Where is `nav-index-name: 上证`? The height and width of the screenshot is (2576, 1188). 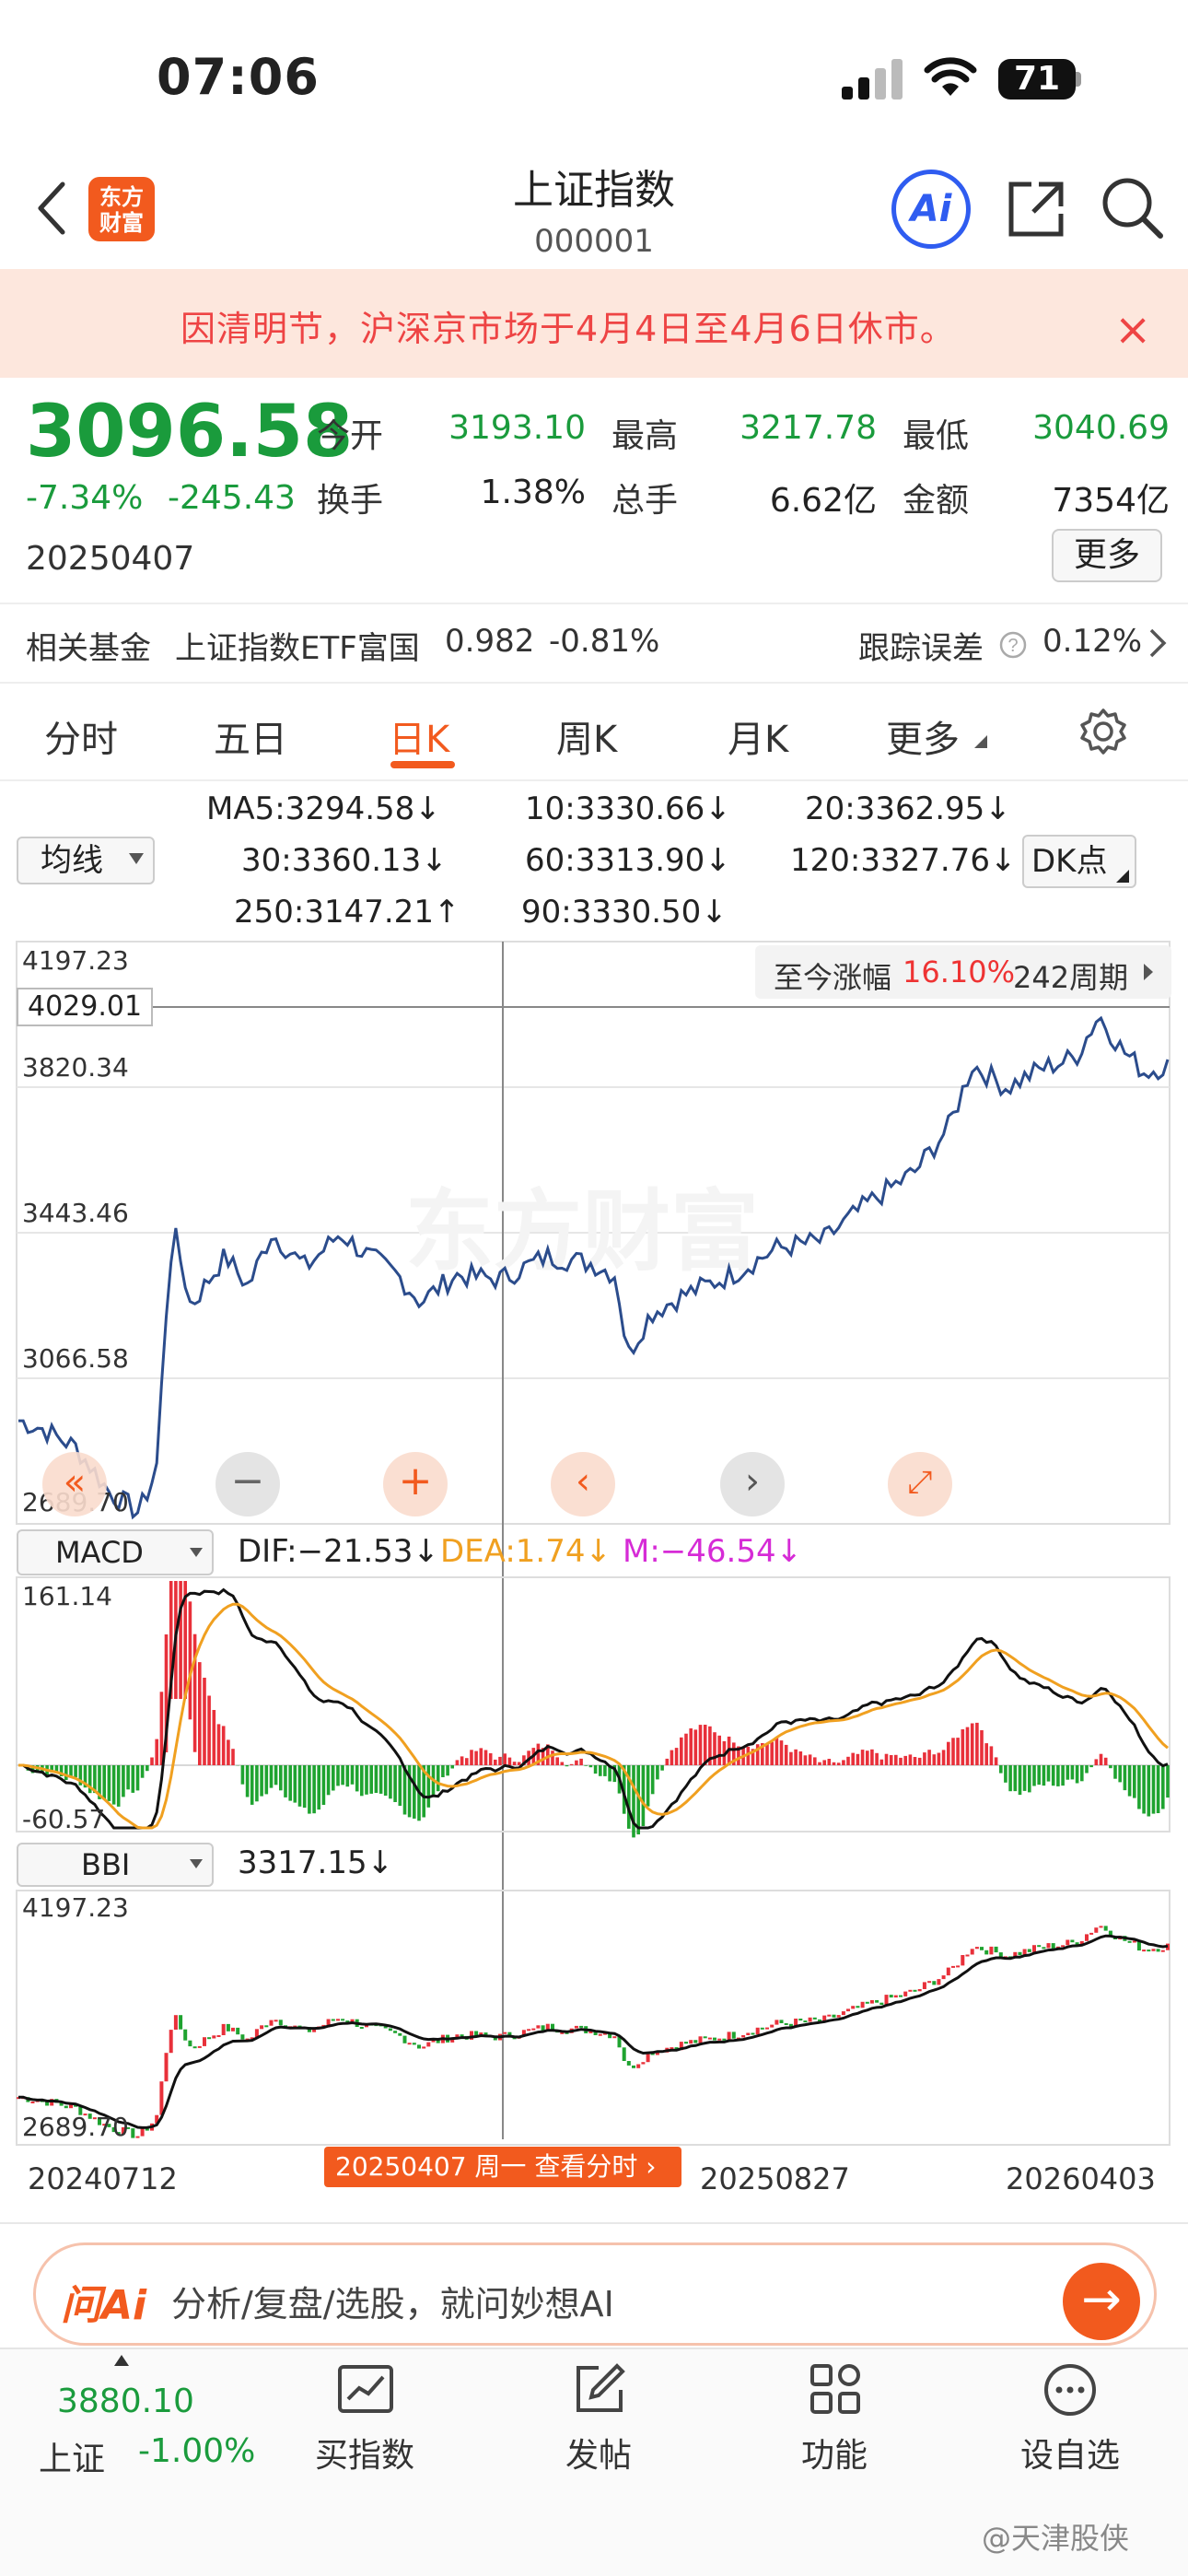
nav-index-name: 上证 is located at coordinates (72, 2456).